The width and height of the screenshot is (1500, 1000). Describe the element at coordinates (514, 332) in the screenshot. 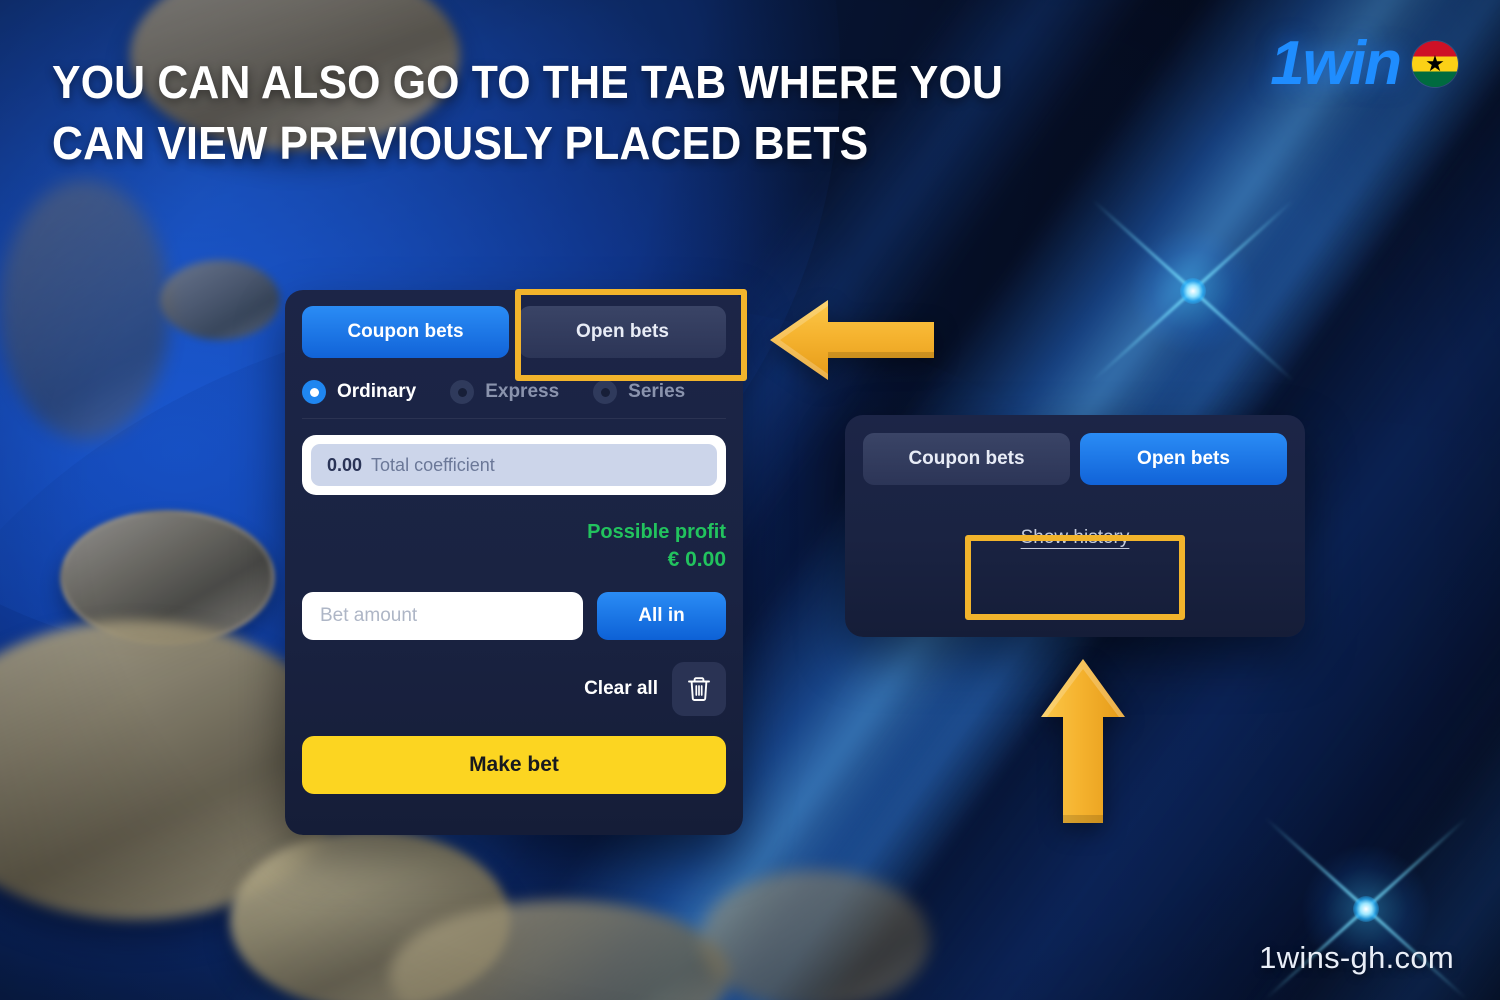

I see `betslip-tab-row: Coupon bets Open bets` at that location.